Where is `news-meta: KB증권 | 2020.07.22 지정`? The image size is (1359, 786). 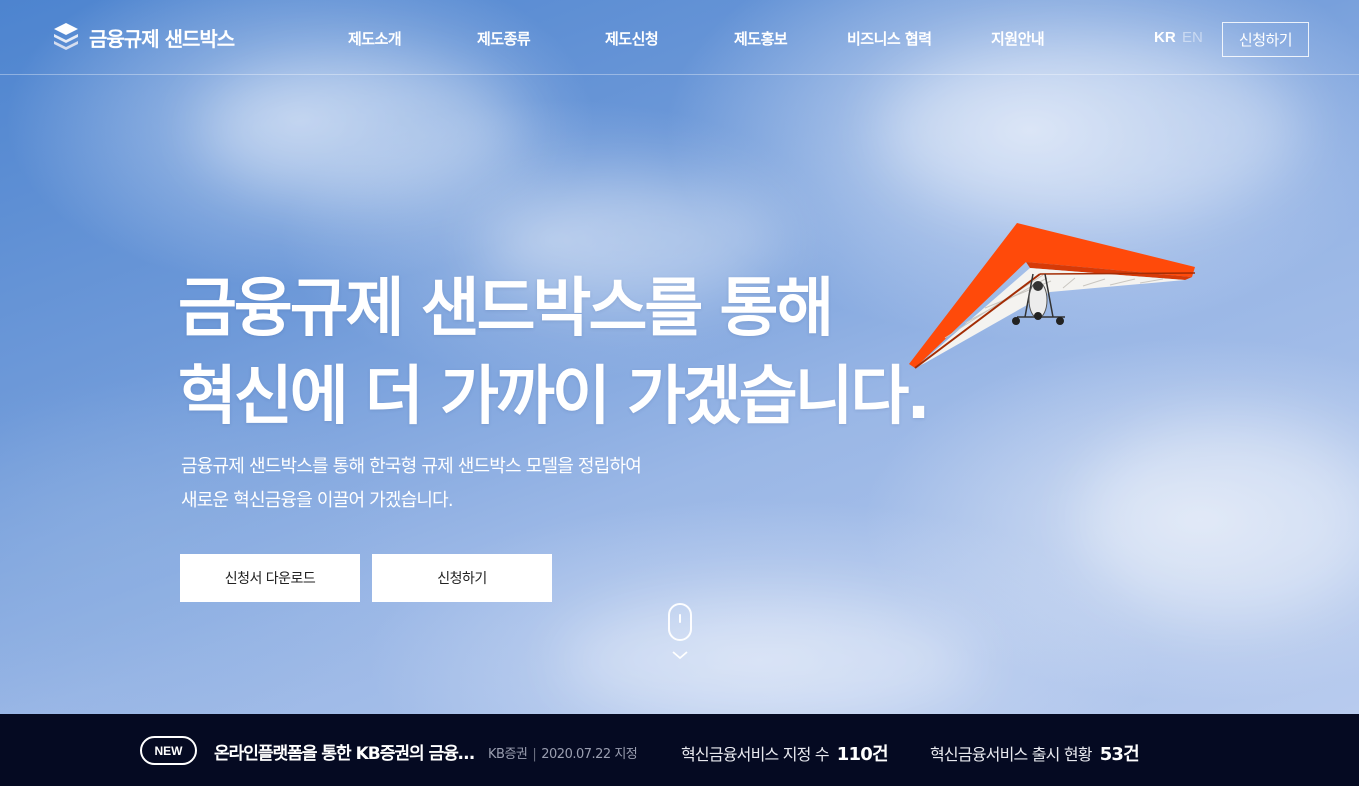 news-meta: KB증권 | 2020.07.22 지정 is located at coordinates (563, 752).